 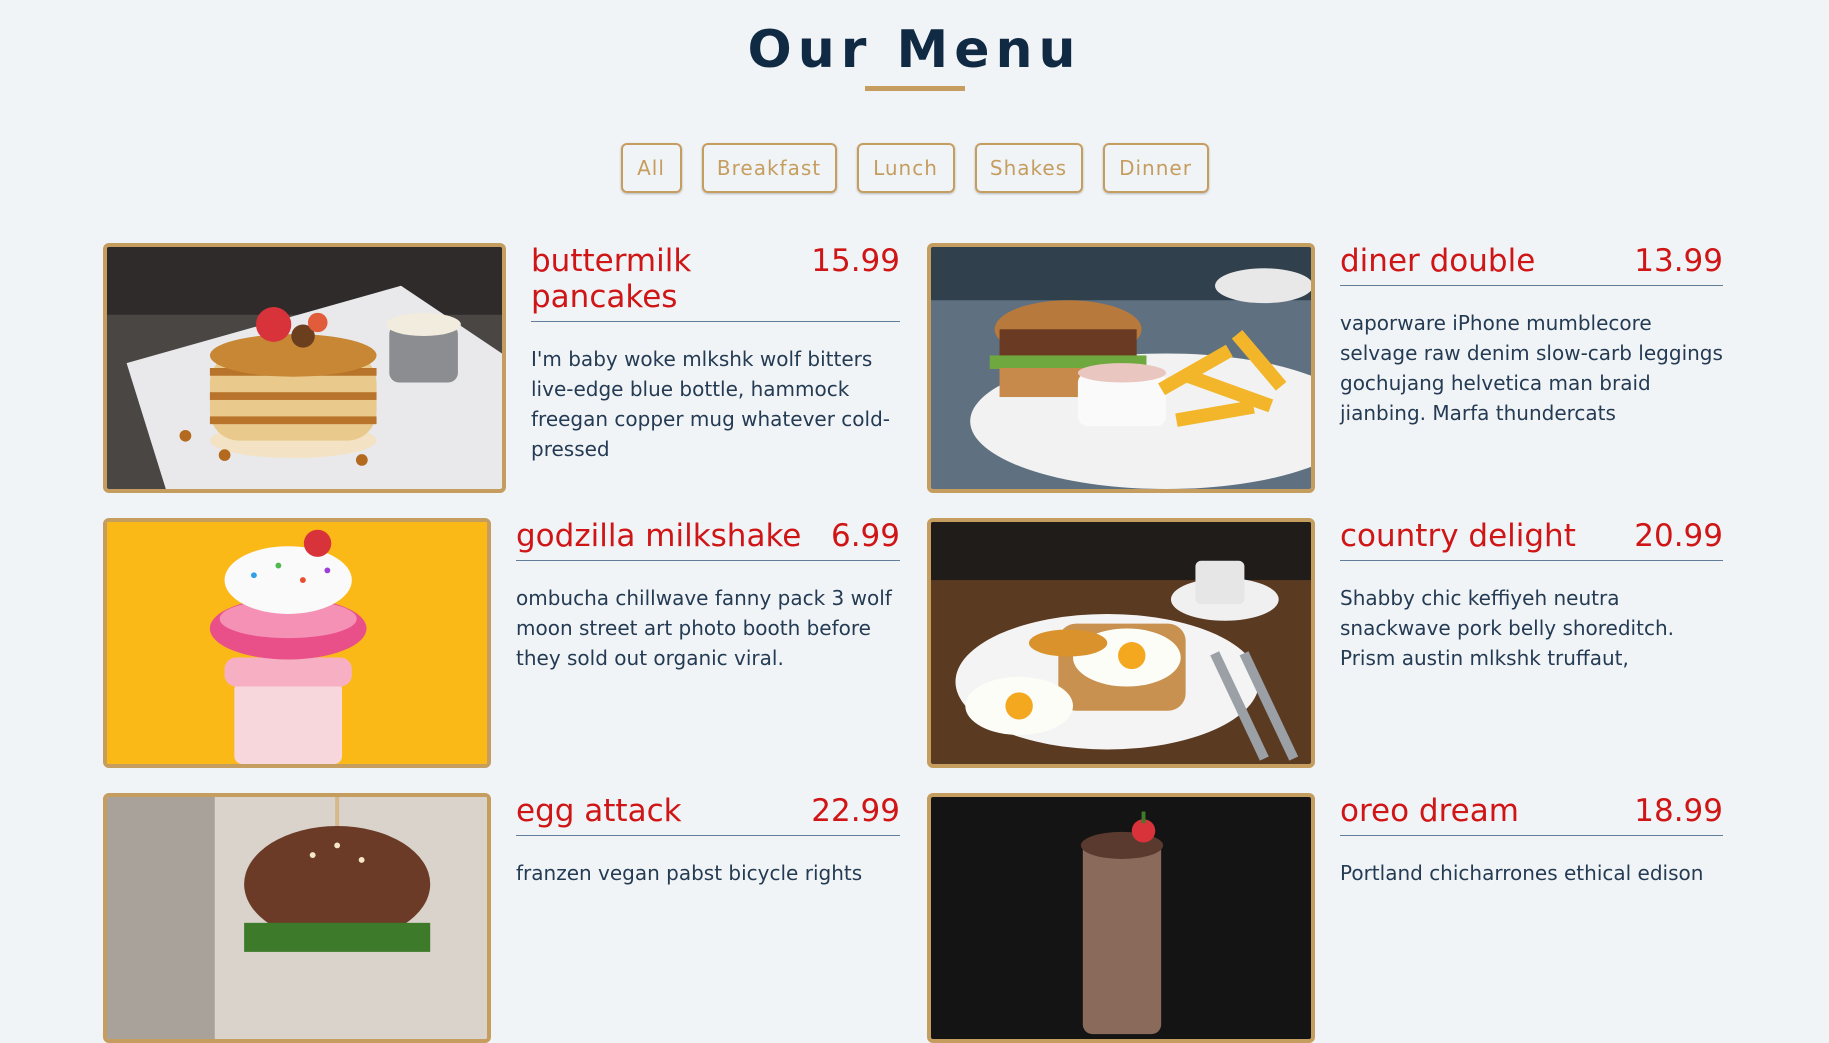 I want to click on filter-dinner-button: Dinner, so click(x=1155, y=168).